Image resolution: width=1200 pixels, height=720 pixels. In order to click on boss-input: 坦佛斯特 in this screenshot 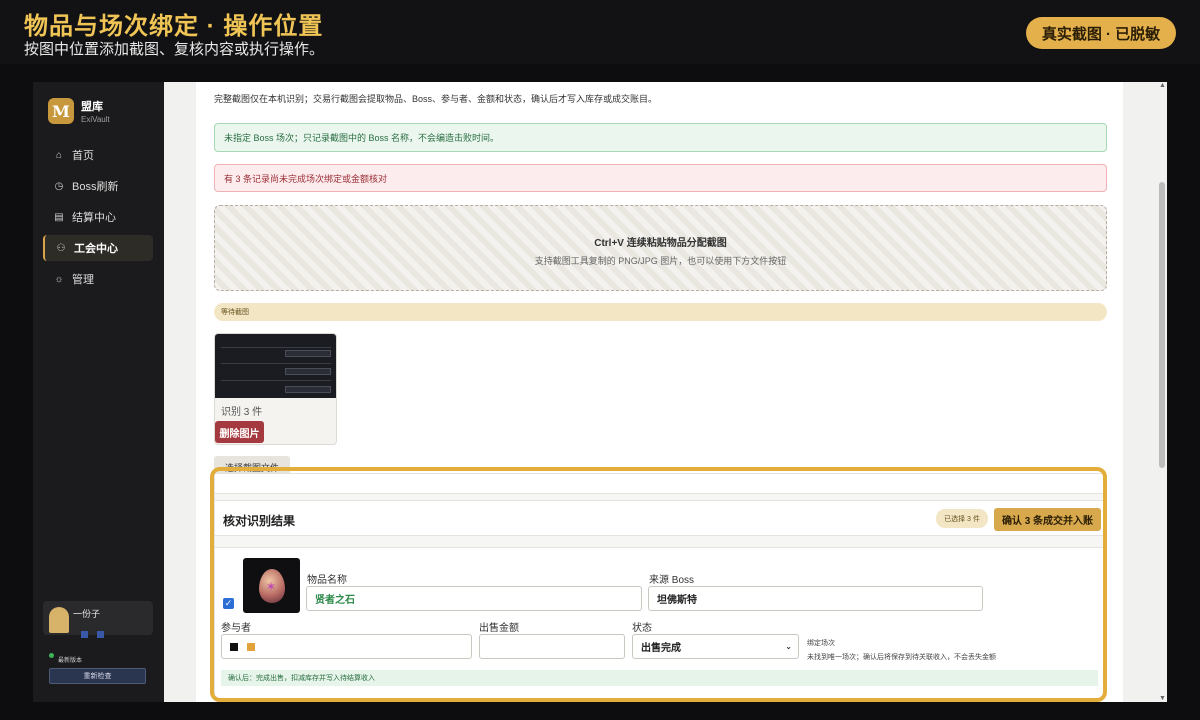, I will do `click(815, 598)`.